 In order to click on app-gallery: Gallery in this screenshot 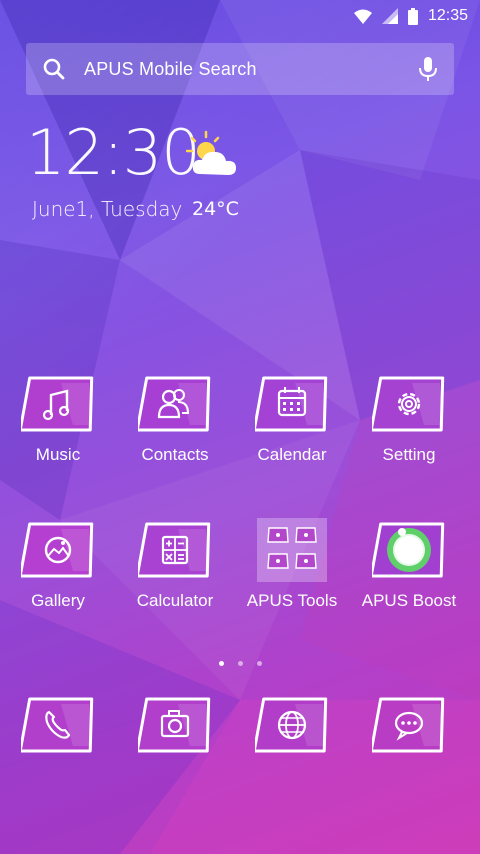, I will do `click(58, 566)`.